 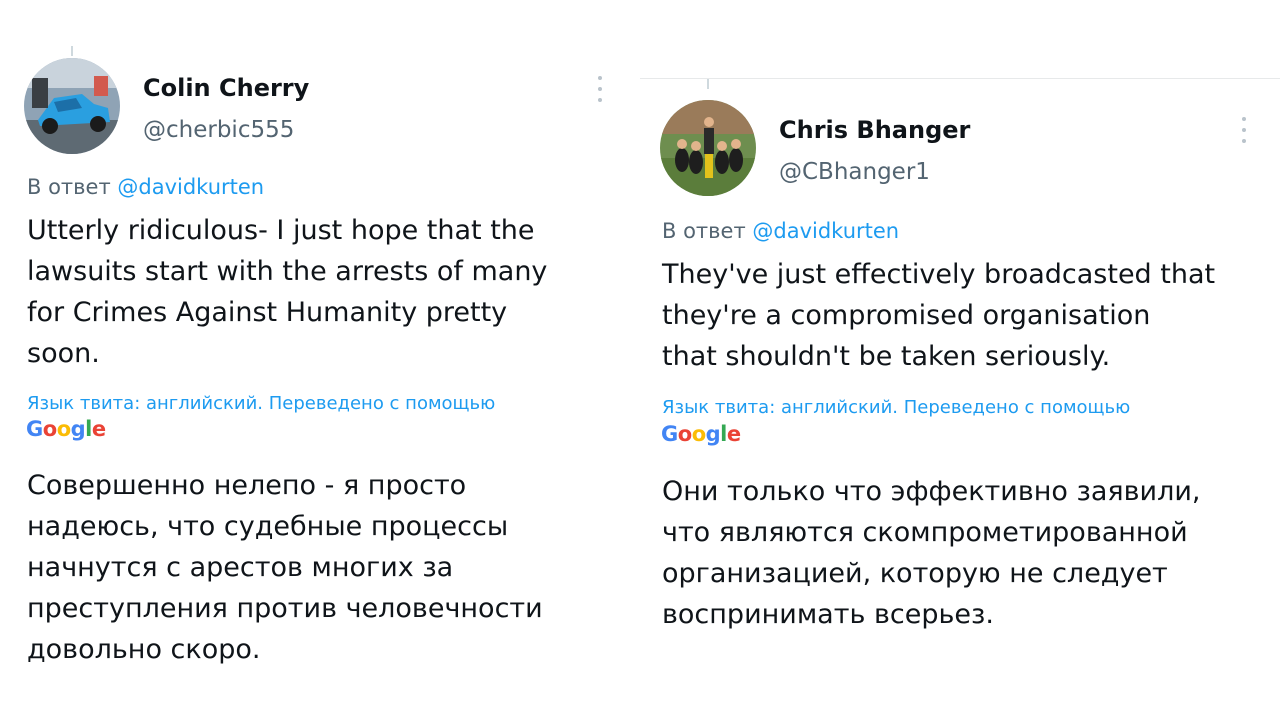 What do you see at coordinates (960, 78) in the screenshot?
I see `divider` at bounding box center [960, 78].